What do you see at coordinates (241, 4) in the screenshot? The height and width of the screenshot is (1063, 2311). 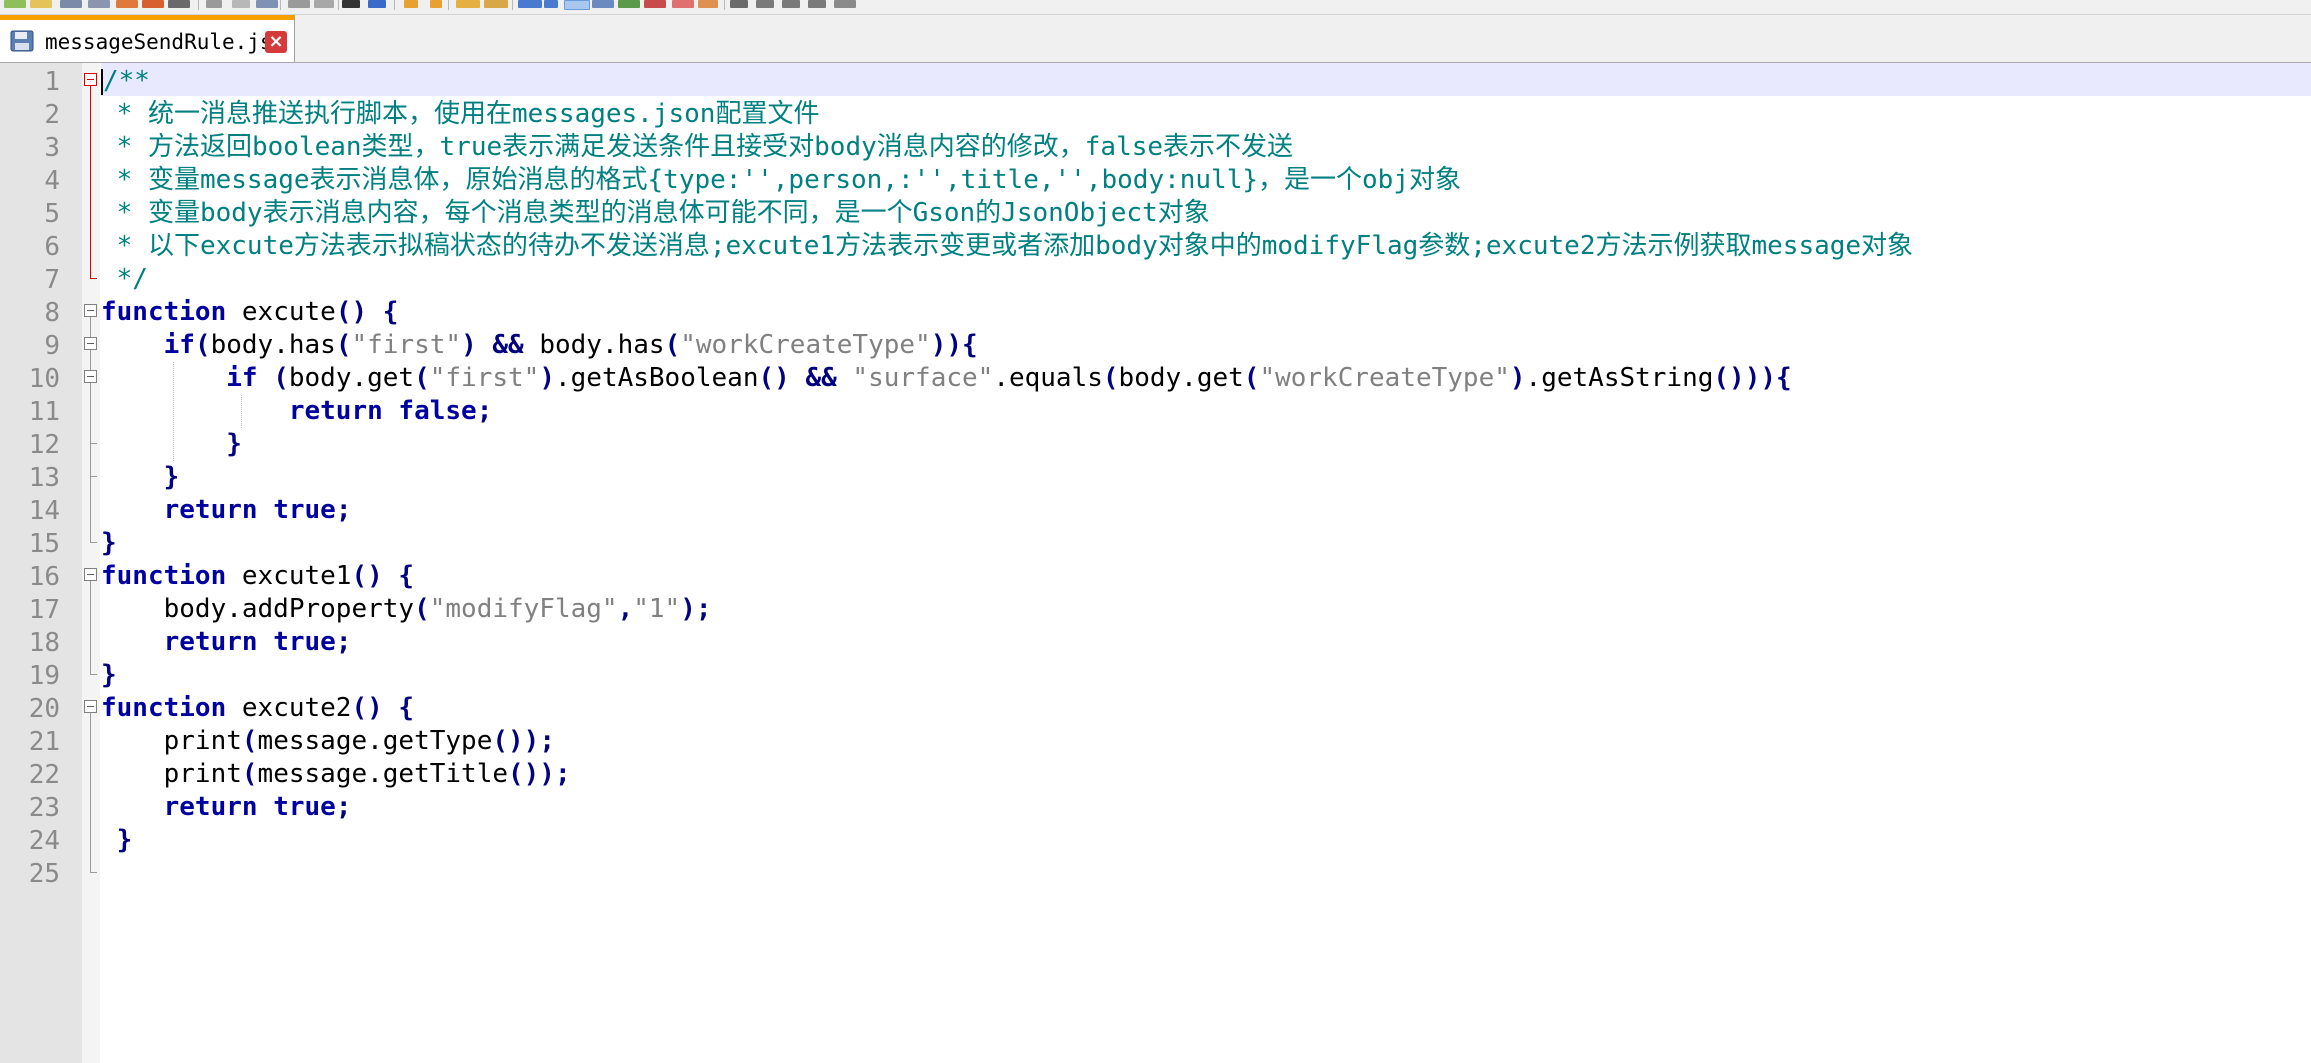 I see `copy-icon` at bounding box center [241, 4].